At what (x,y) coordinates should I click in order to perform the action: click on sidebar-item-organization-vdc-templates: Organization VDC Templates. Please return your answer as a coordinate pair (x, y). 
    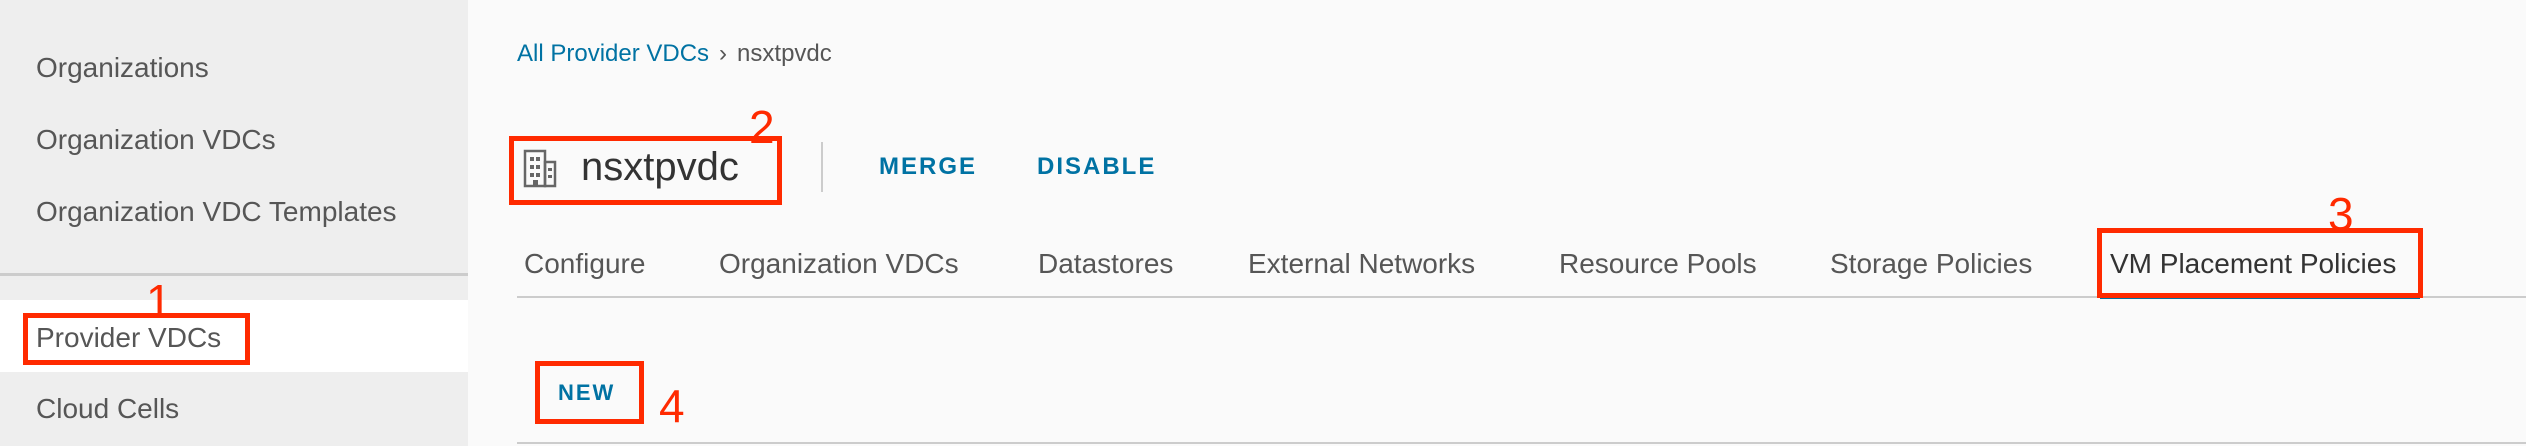
    Looking at the image, I should click on (216, 212).